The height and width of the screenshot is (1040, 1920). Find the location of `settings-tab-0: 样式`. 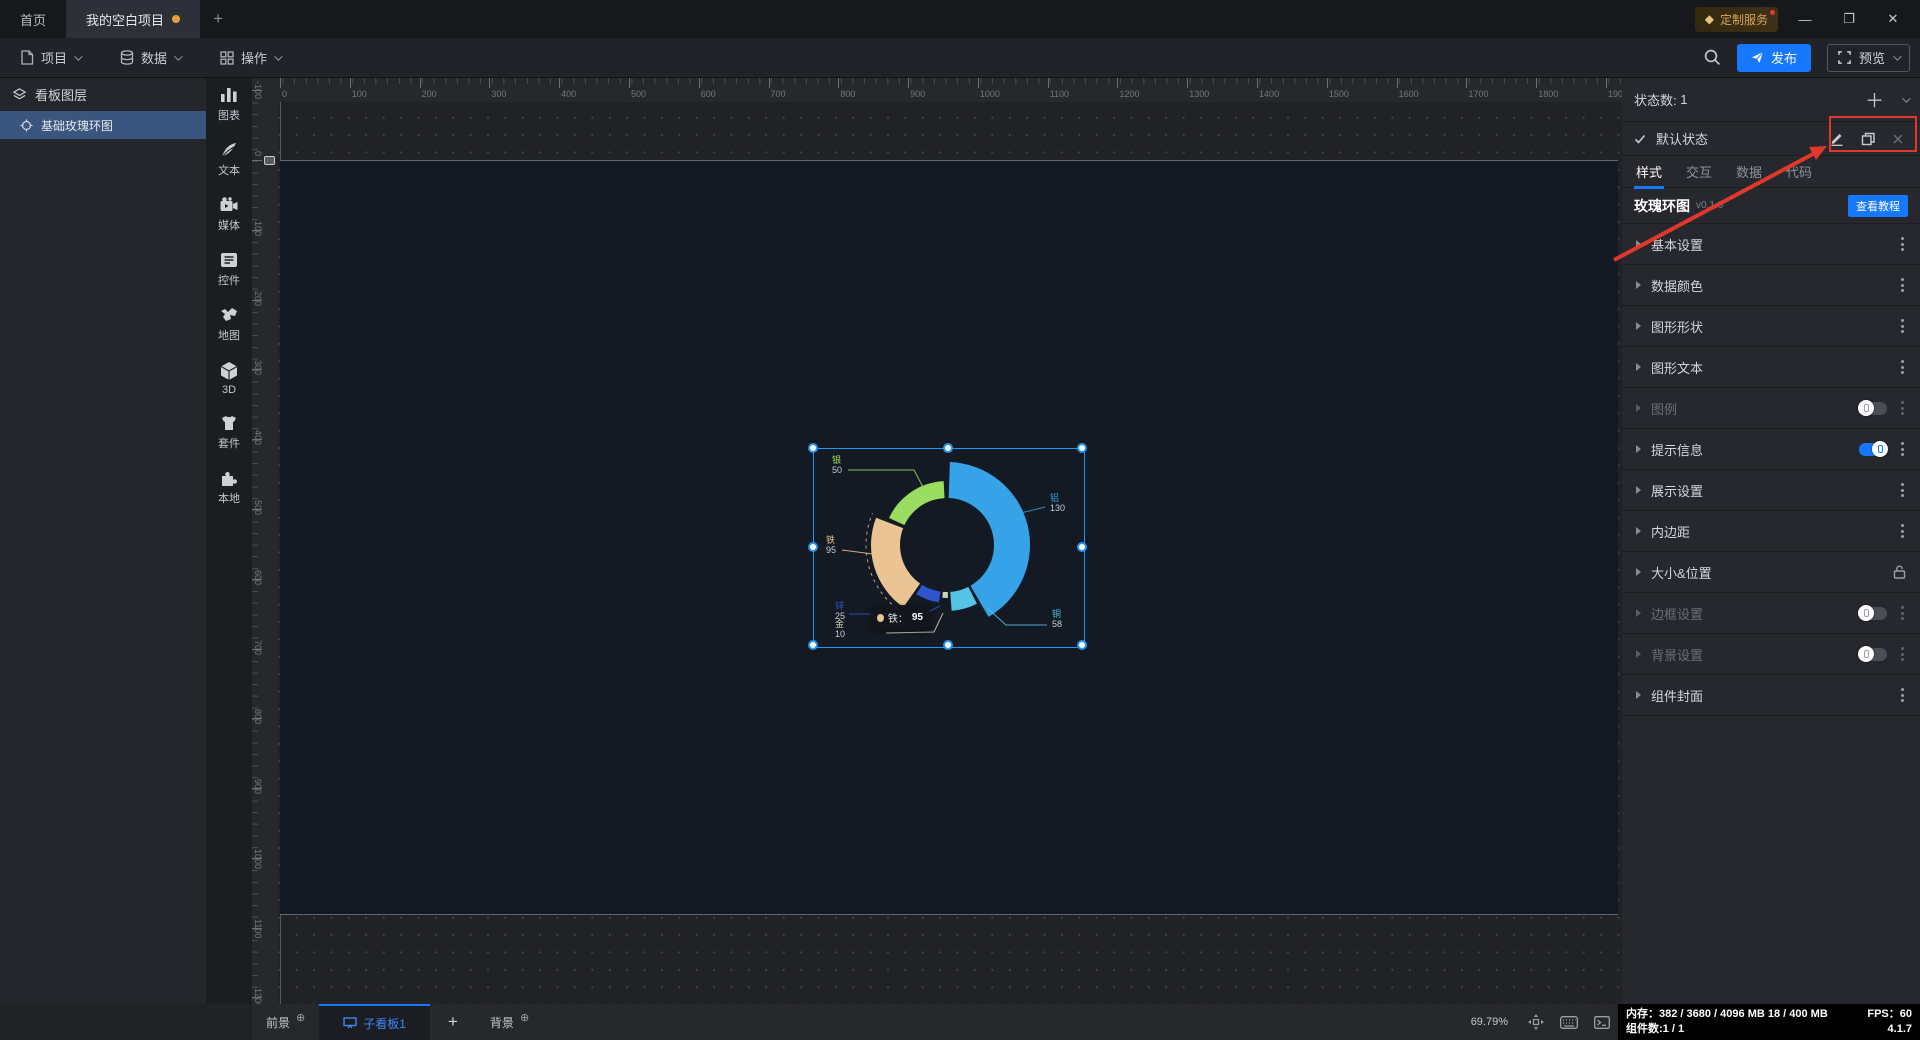

settings-tab-0: 样式 is located at coordinates (1649, 175).